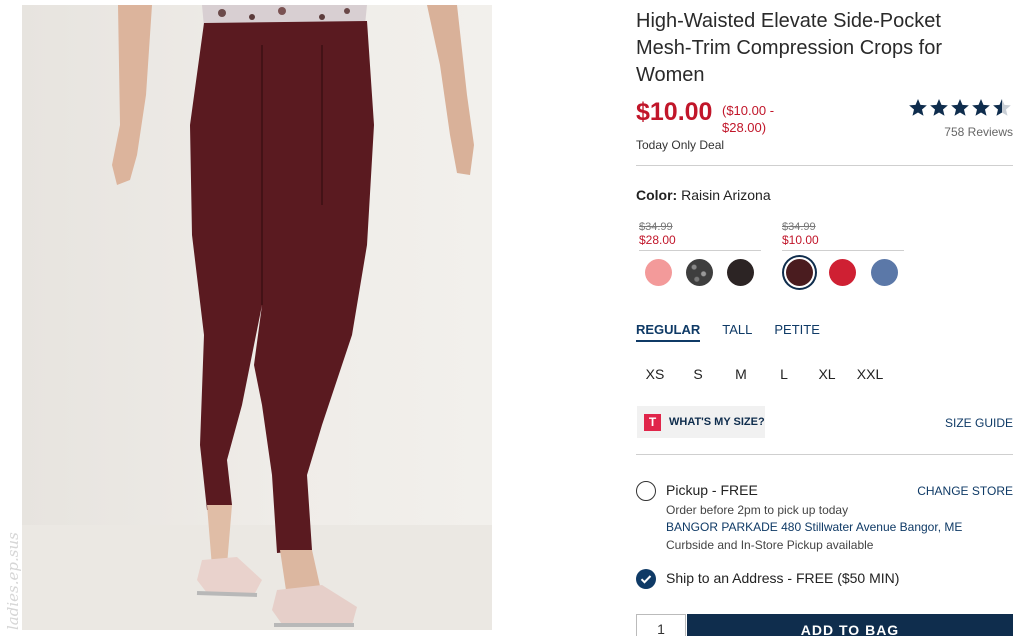 This screenshot has height=638, width=1021. I want to click on swatch-blue, so click(884, 272).